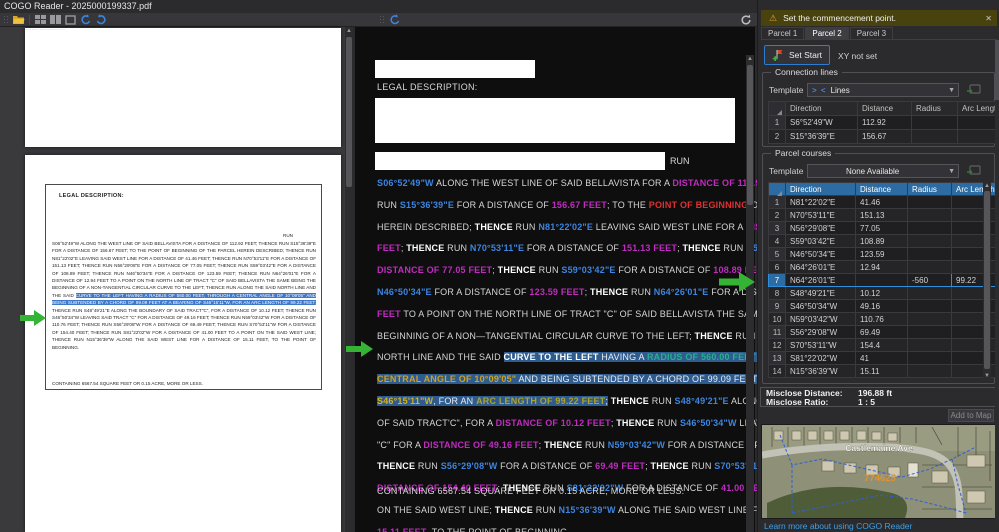 Image resolution: width=999 pixels, height=532 pixels. What do you see at coordinates (975, 280) in the screenshot?
I see `table-cell: 99.22` at bounding box center [975, 280].